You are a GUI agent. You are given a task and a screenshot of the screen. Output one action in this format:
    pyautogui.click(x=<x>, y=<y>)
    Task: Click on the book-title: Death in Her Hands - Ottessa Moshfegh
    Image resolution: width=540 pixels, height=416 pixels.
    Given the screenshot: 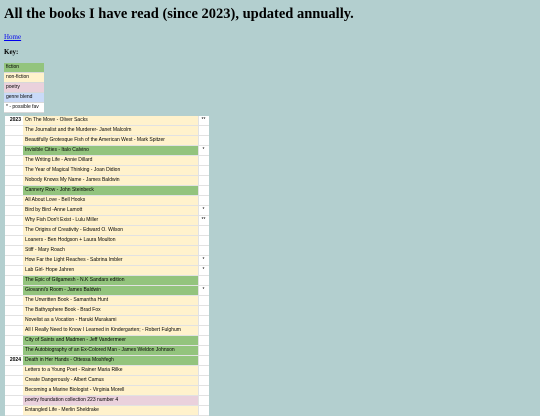 What is the action you would take?
    pyautogui.click(x=110, y=360)
    